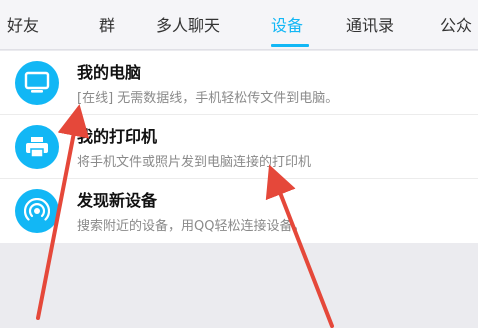 This screenshot has width=478, height=328. I want to click on device-subtitle: 将手机文件或照片发到电脑连接的打印机, so click(194, 162).